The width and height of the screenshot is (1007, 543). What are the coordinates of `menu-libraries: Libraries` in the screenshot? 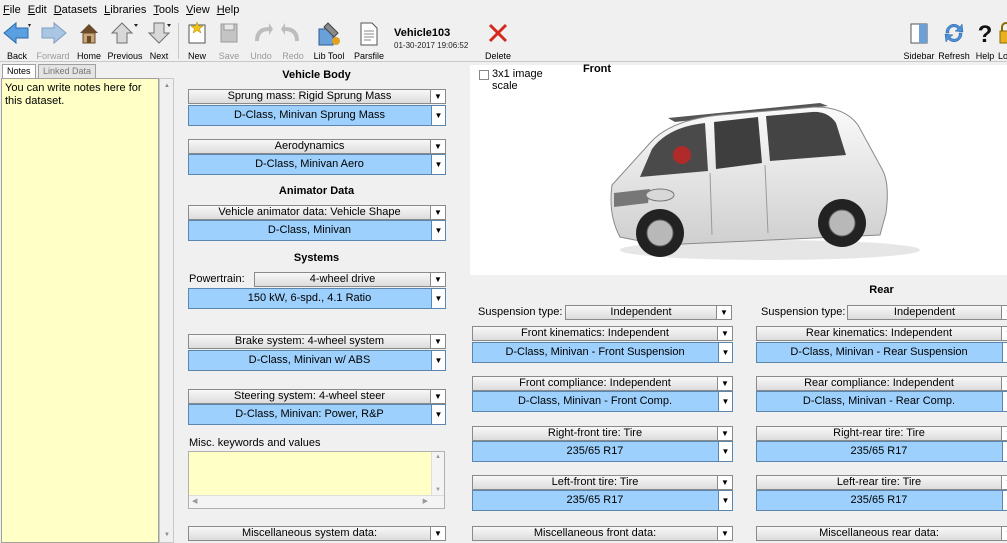 It's located at (125, 10).